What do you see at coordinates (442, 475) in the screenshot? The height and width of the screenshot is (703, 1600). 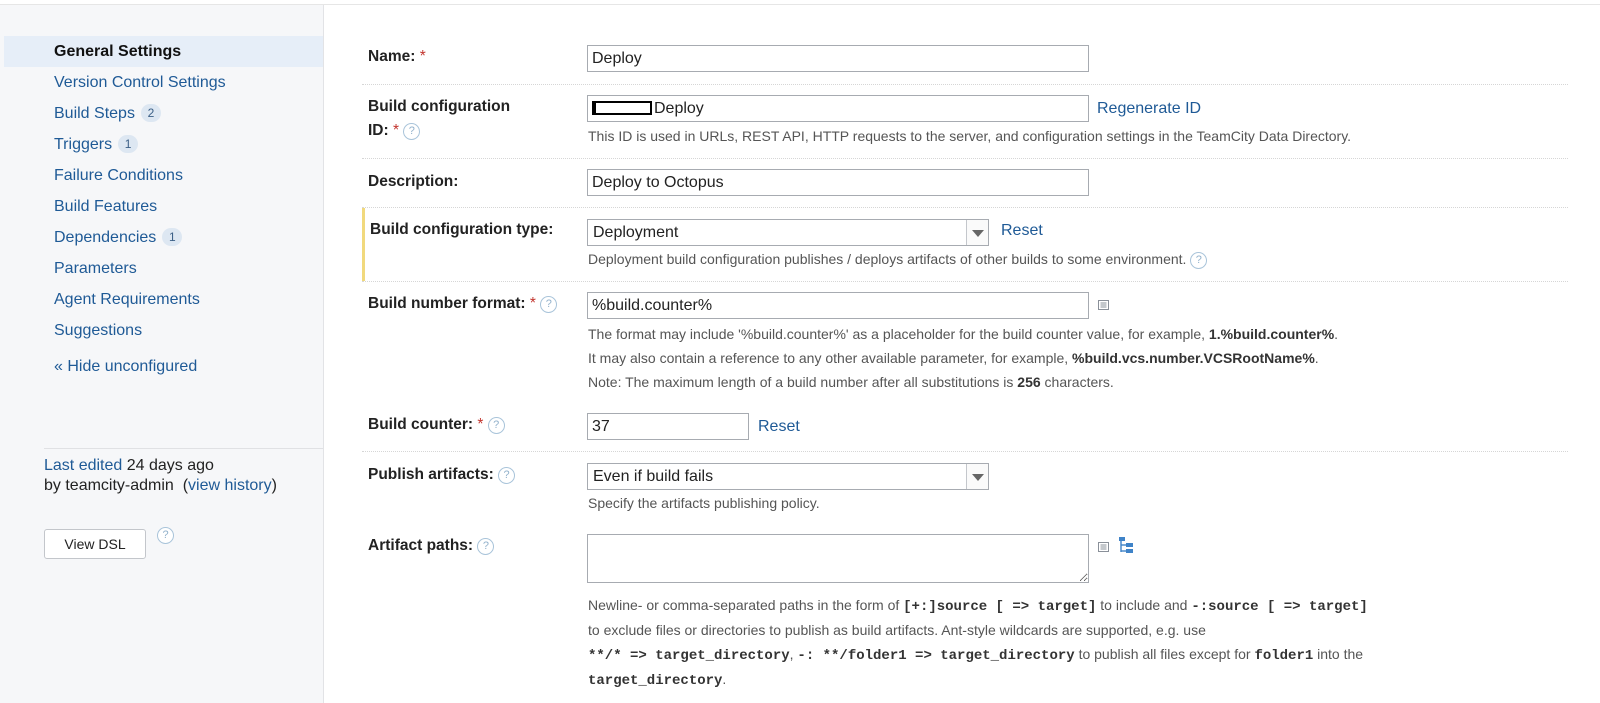 I see `publish-artifacts-label: Publish artifacts: ?` at bounding box center [442, 475].